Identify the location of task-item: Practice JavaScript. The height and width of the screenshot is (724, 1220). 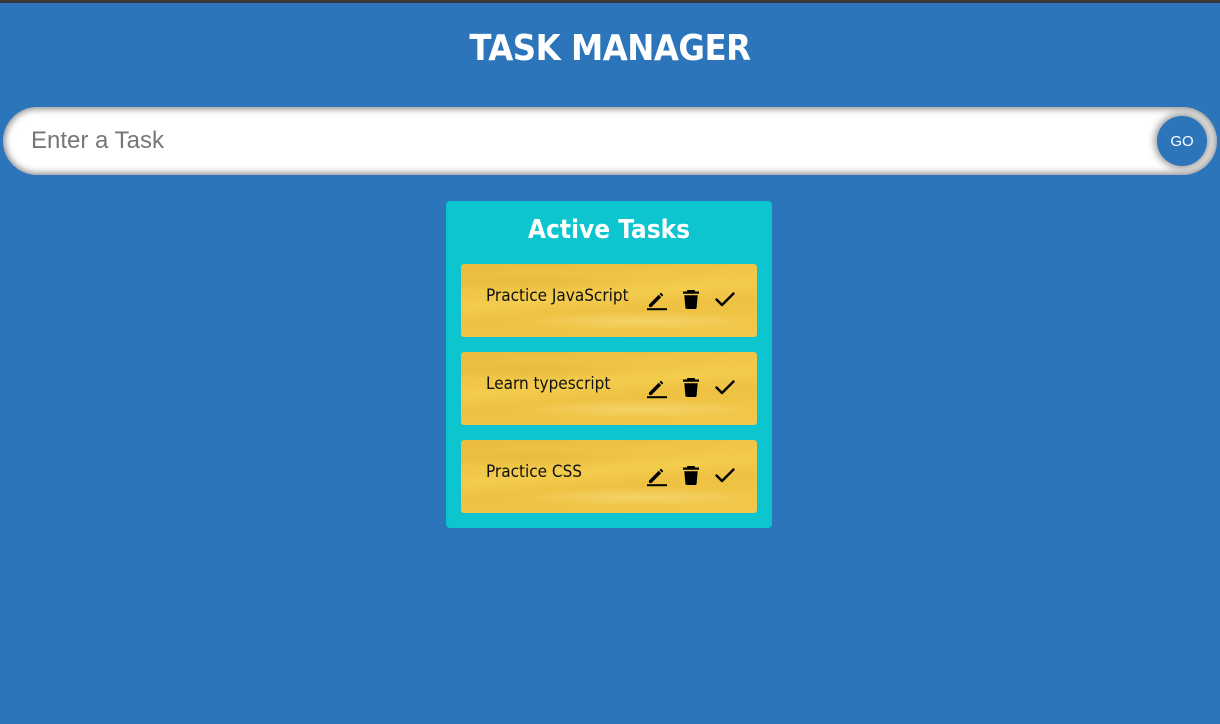
(609, 300).